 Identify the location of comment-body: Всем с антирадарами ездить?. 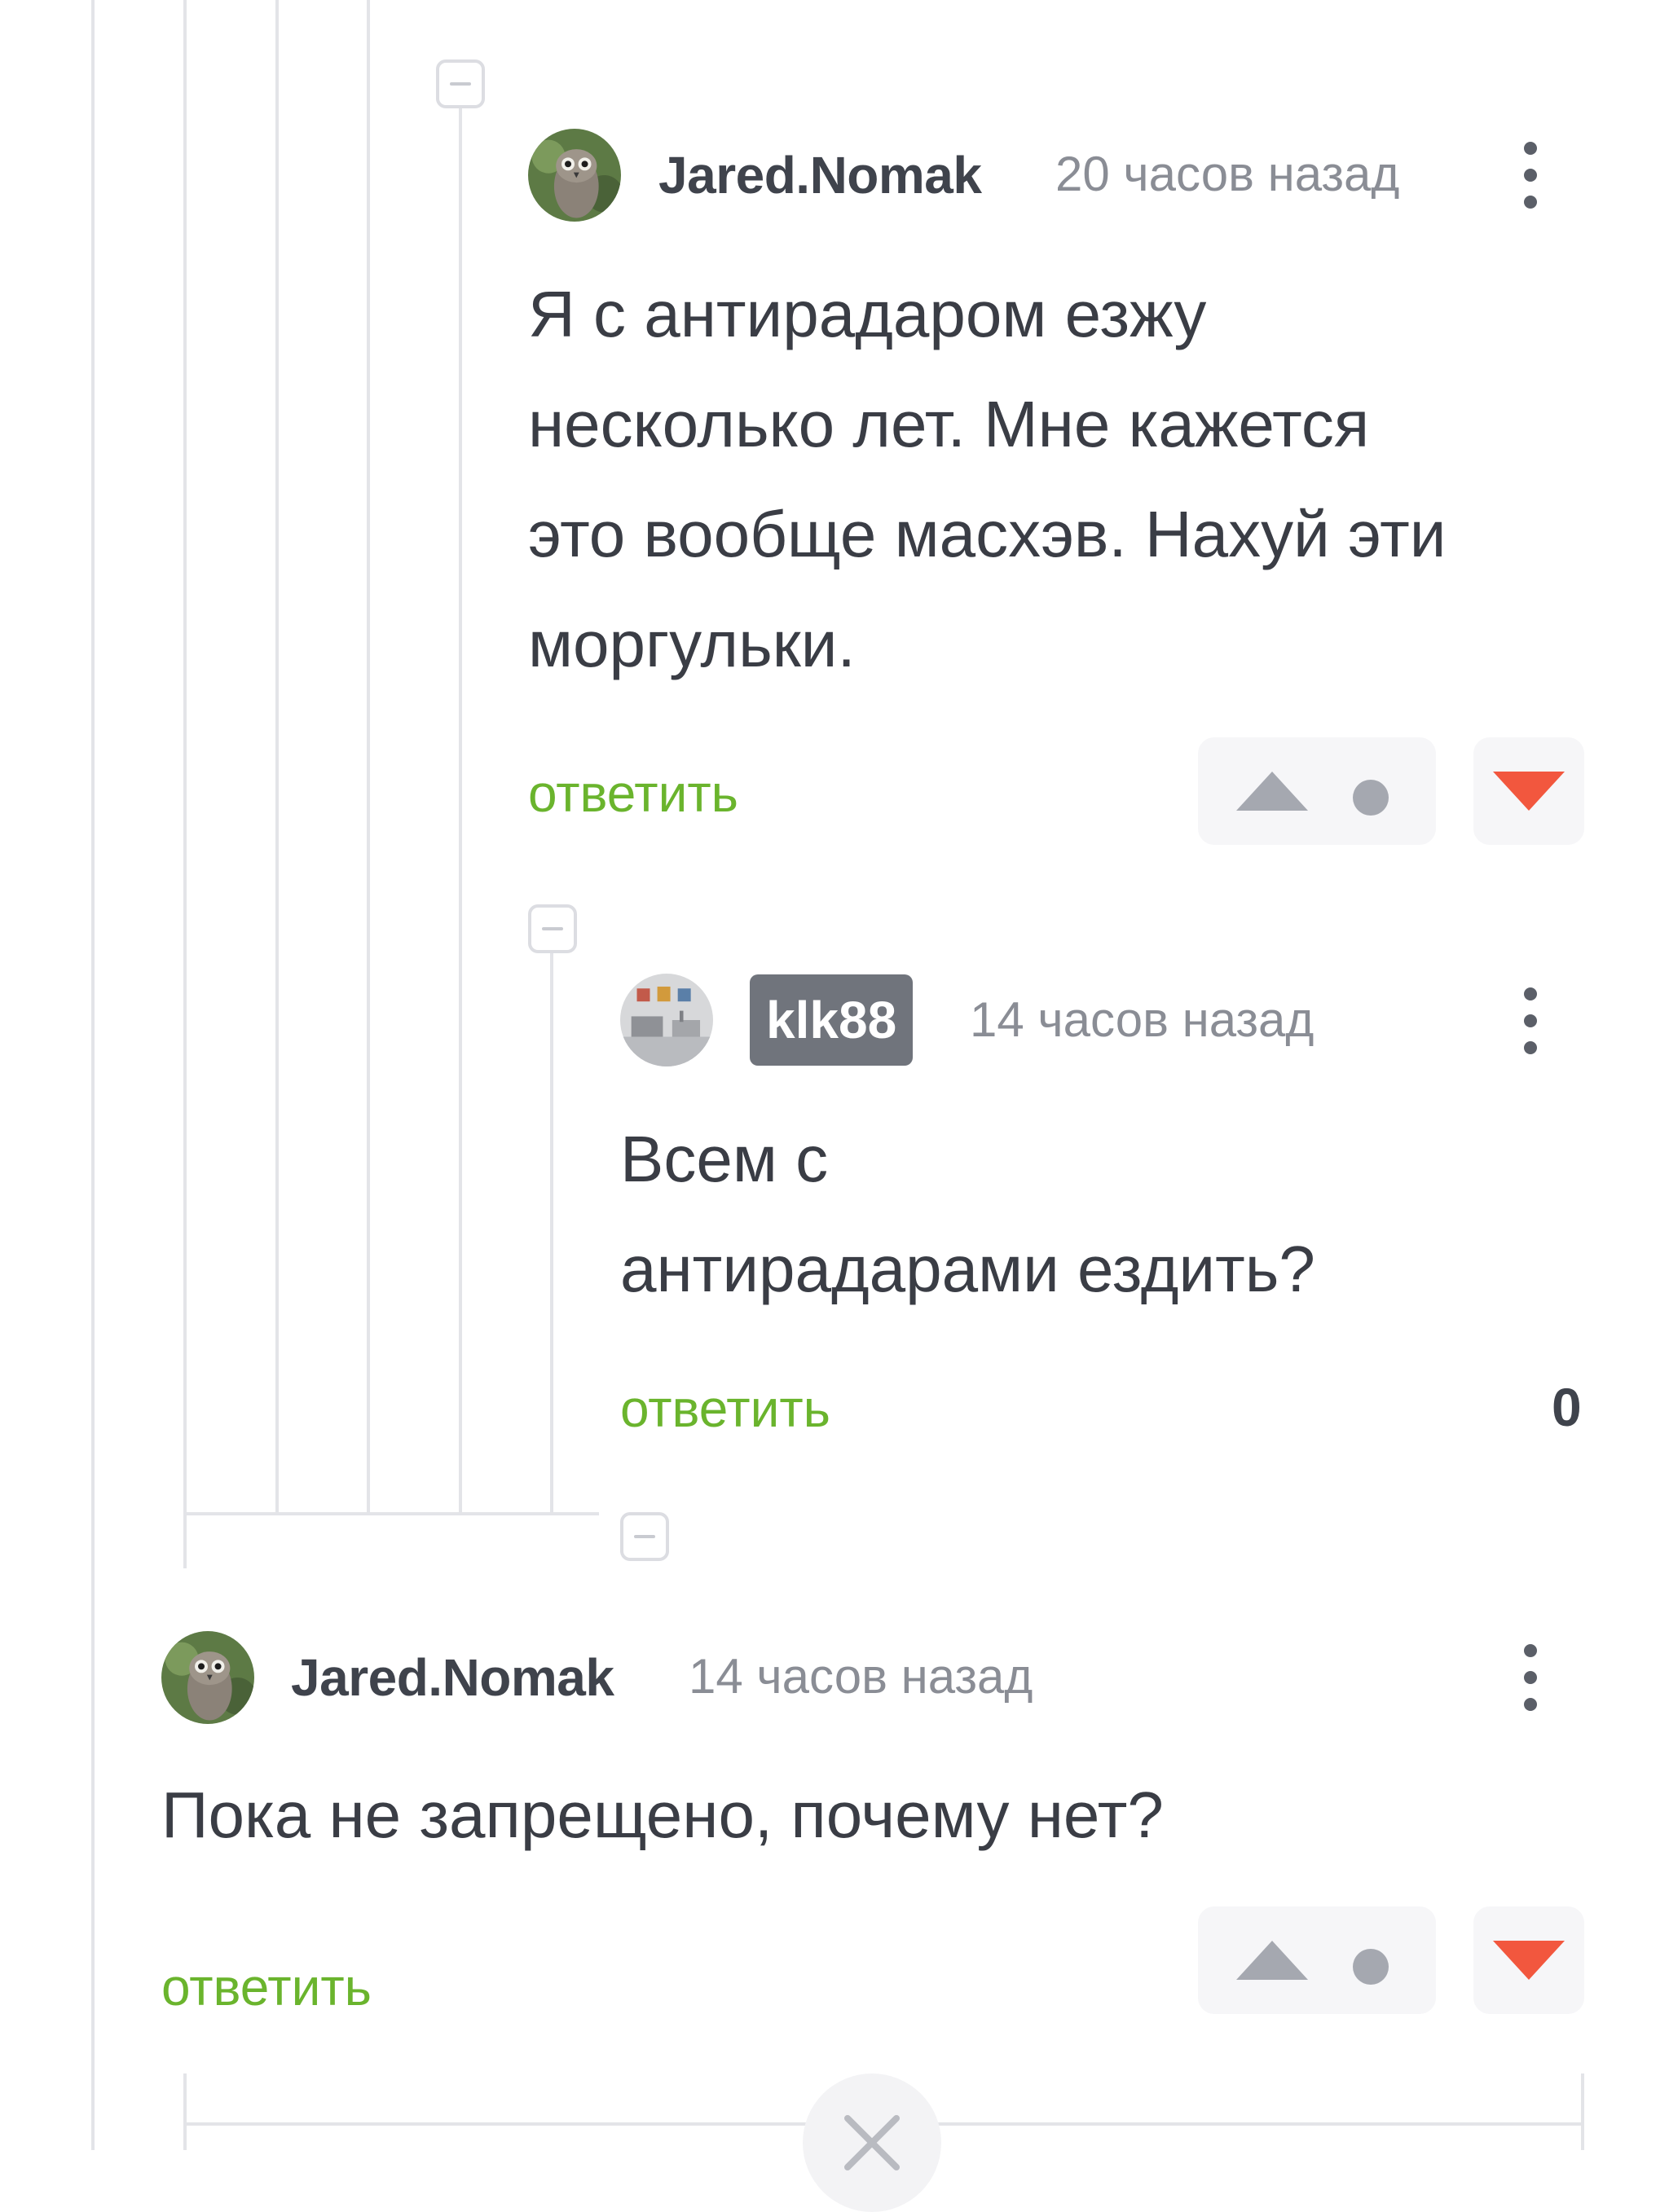
(1088, 1214).